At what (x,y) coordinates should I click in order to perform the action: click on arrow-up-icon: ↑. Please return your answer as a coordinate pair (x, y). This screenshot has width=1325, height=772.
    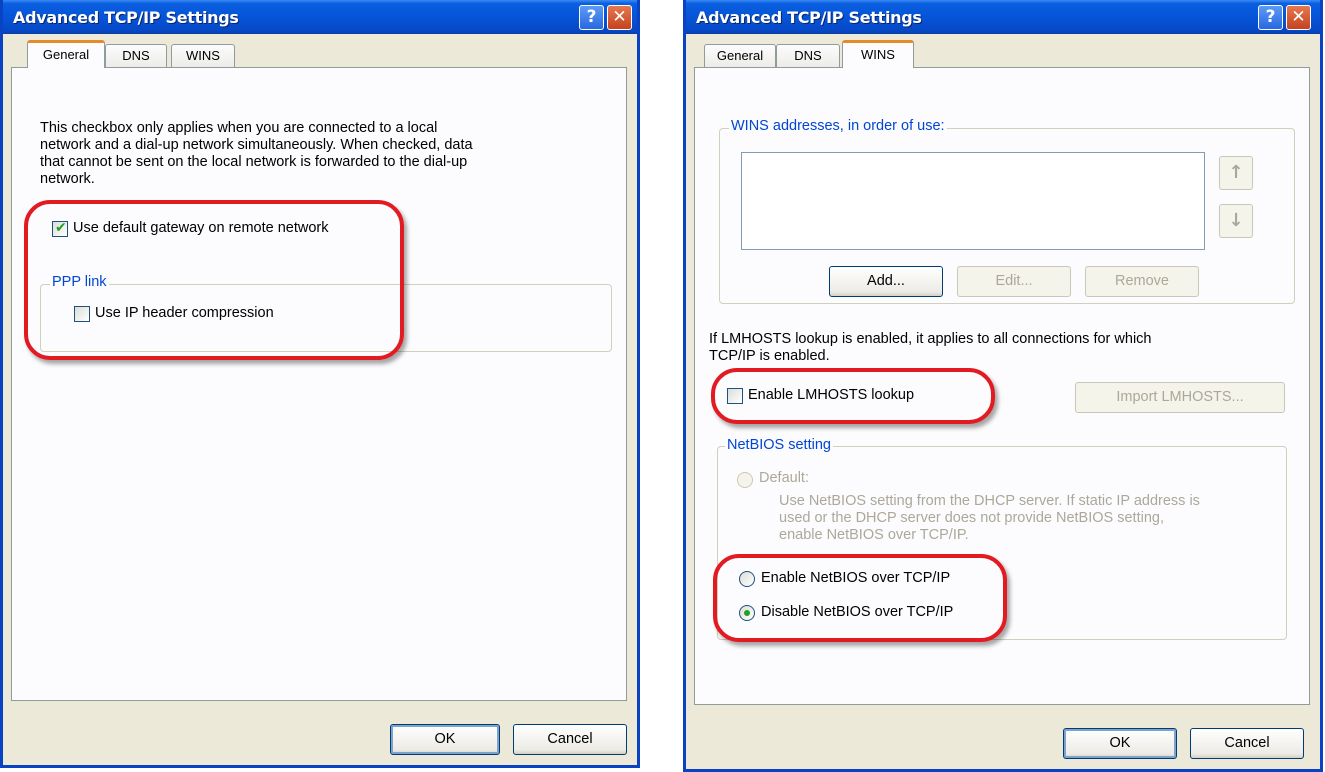
    Looking at the image, I should click on (1236, 172).